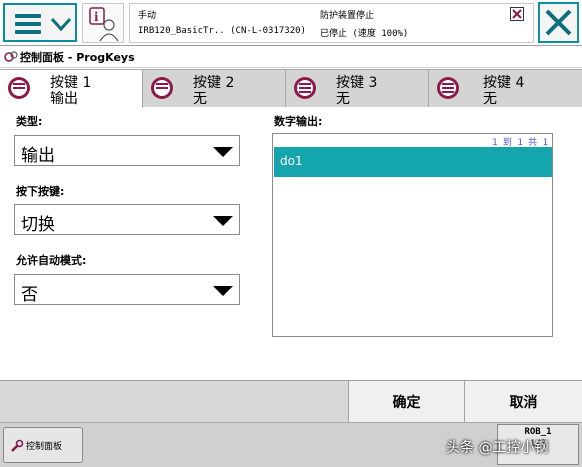 This screenshot has width=582, height=467. I want to click on operator-info-icon: i, so click(104, 24).